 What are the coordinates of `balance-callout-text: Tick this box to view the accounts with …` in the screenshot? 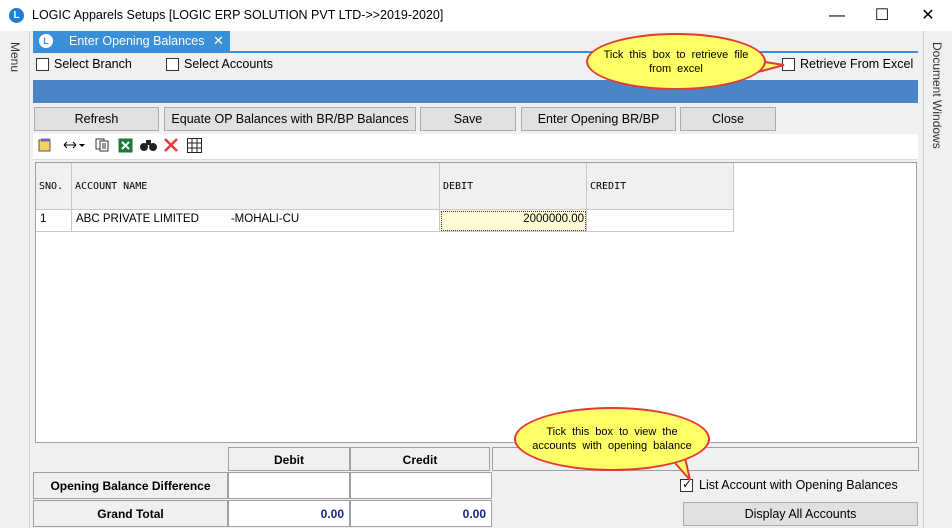 It's located at (612, 439).